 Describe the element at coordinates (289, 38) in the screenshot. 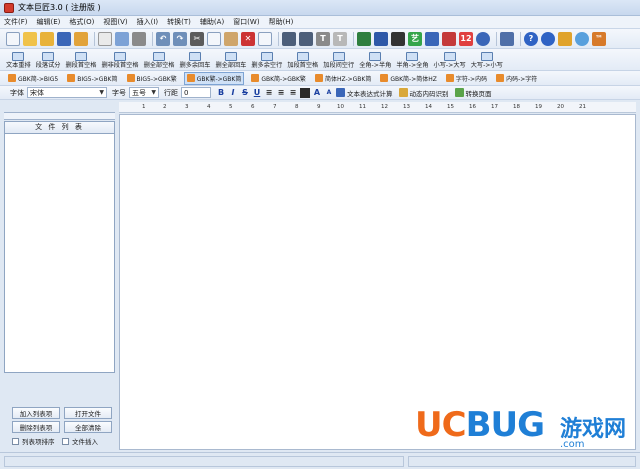

I see `find-icon` at that location.